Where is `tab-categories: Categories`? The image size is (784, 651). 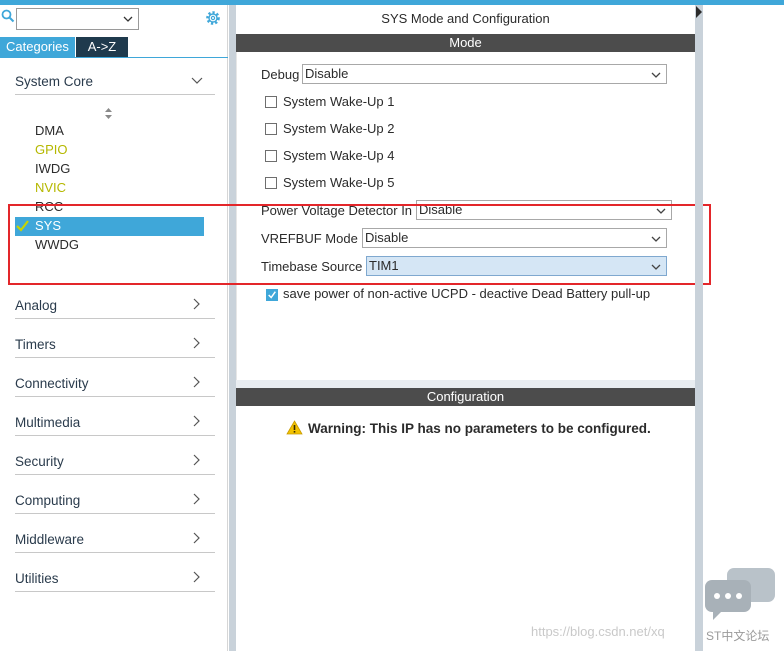 tab-categories: Categories is located at coordinates (37, 47).